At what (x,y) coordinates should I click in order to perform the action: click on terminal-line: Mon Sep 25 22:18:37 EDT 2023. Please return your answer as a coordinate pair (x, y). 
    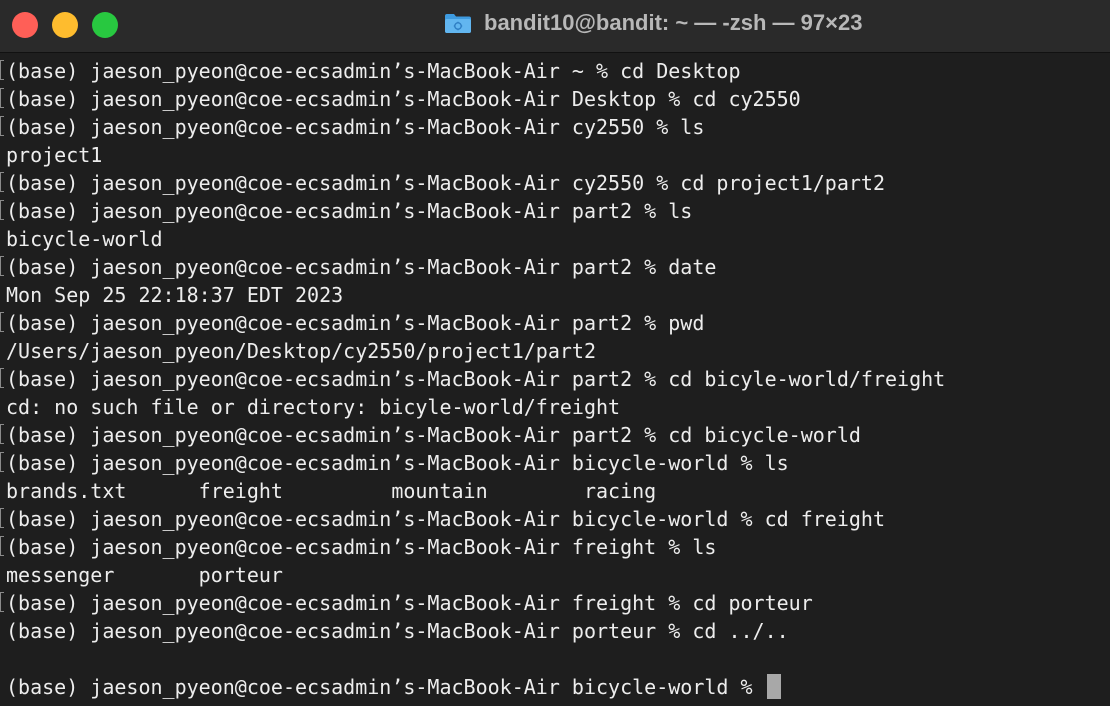
    Looking at the image, I should click on (558, 295).